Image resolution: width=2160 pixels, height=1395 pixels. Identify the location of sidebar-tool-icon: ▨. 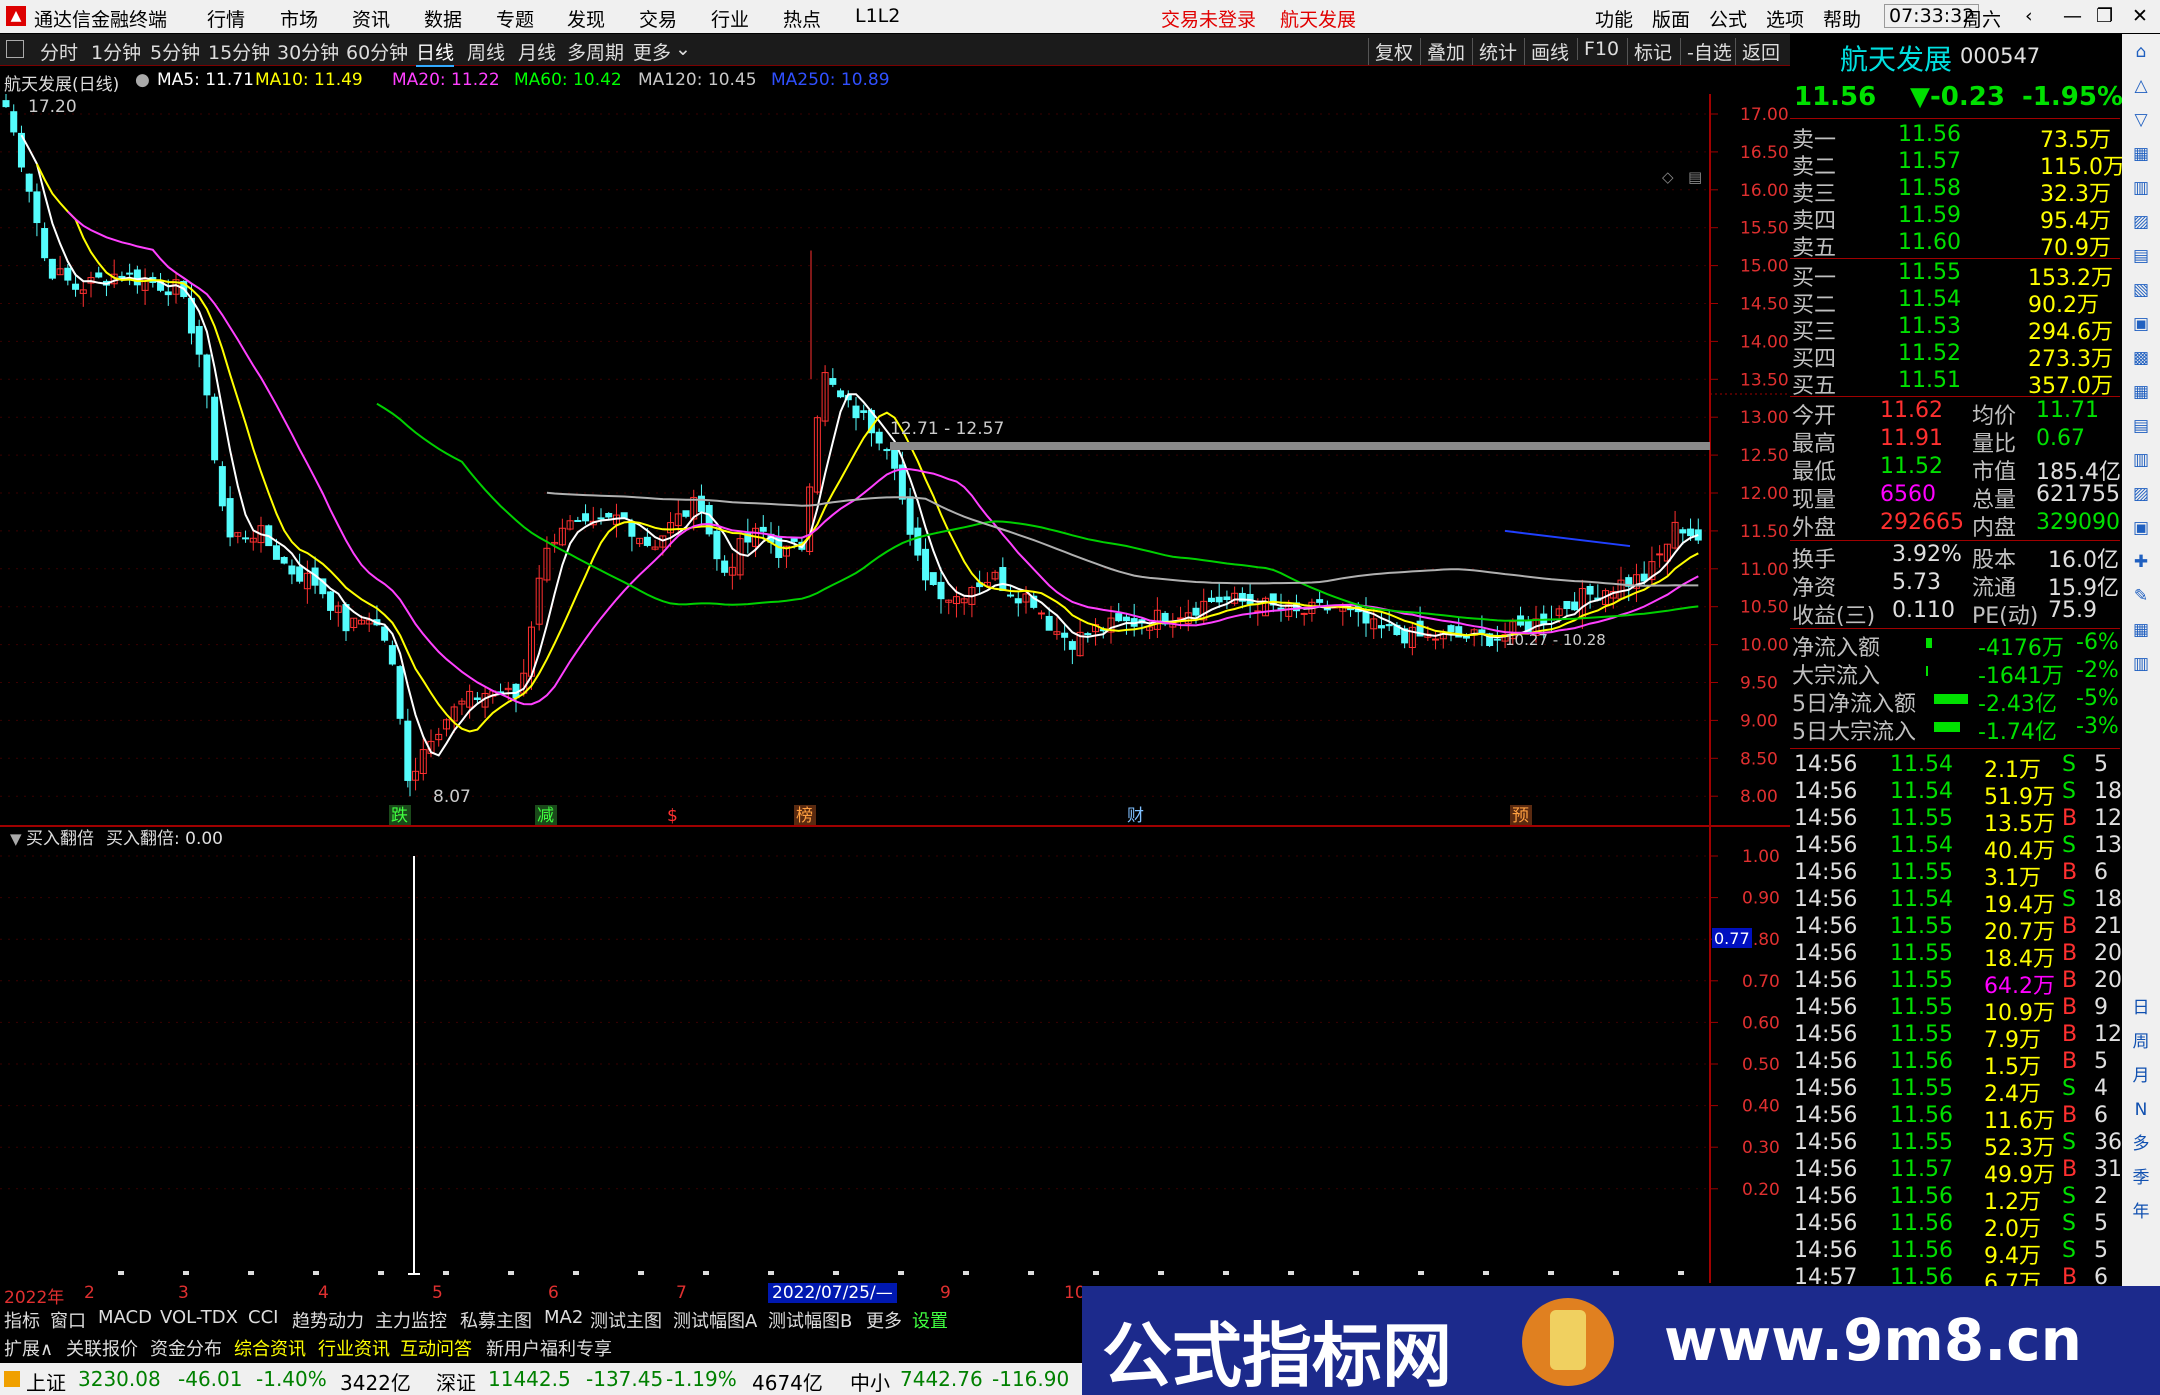
(2141, 494).